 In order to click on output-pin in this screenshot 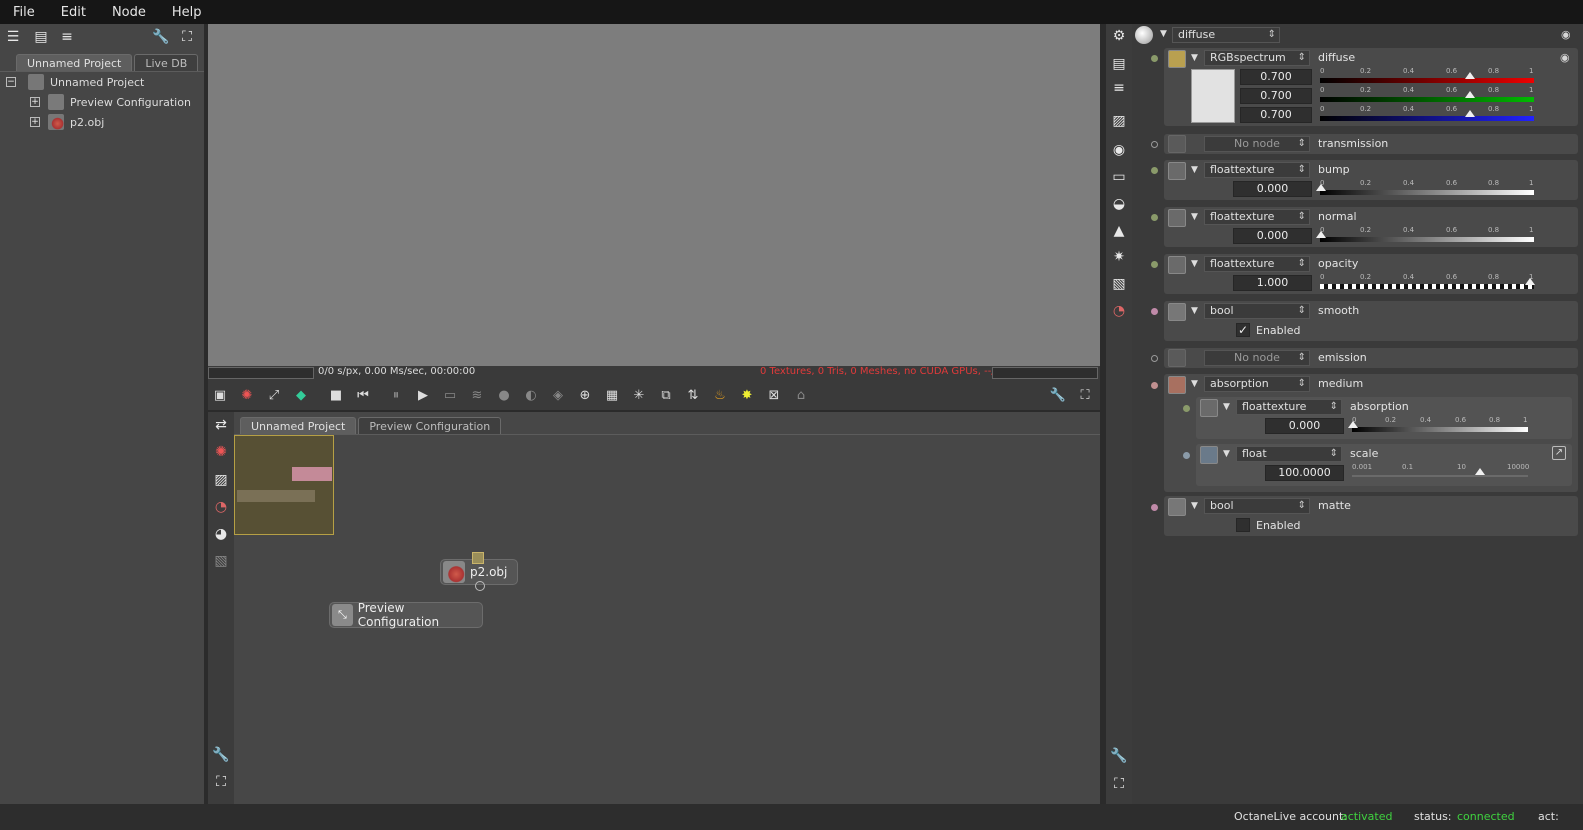, I will do `click(480, 586)`.